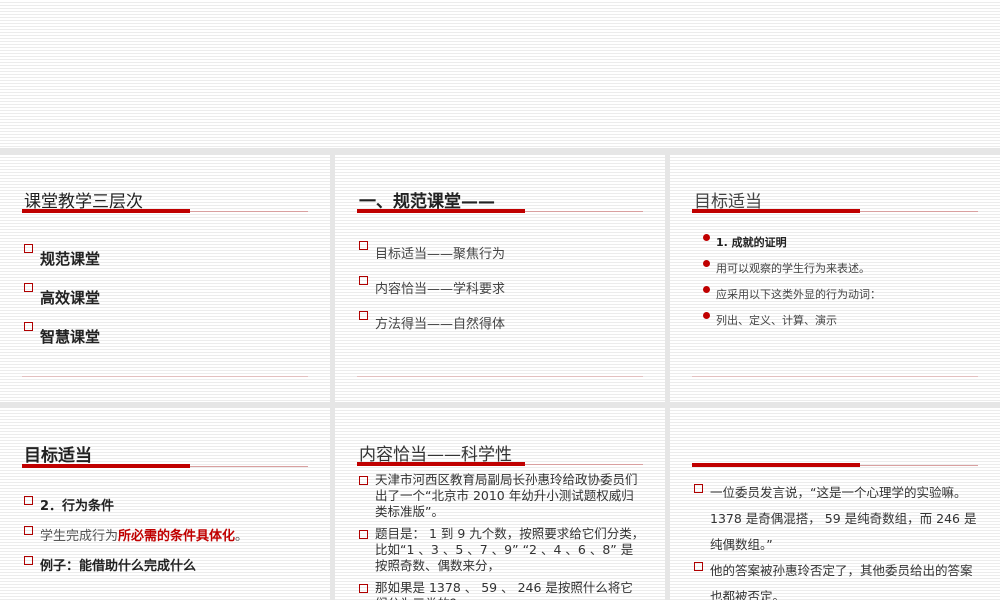 The image size is (1000, 600). Describe the element at coordinates (505, 254) in the screenshot. I see `list-item: 目标适当——聚焦行为` at that location.